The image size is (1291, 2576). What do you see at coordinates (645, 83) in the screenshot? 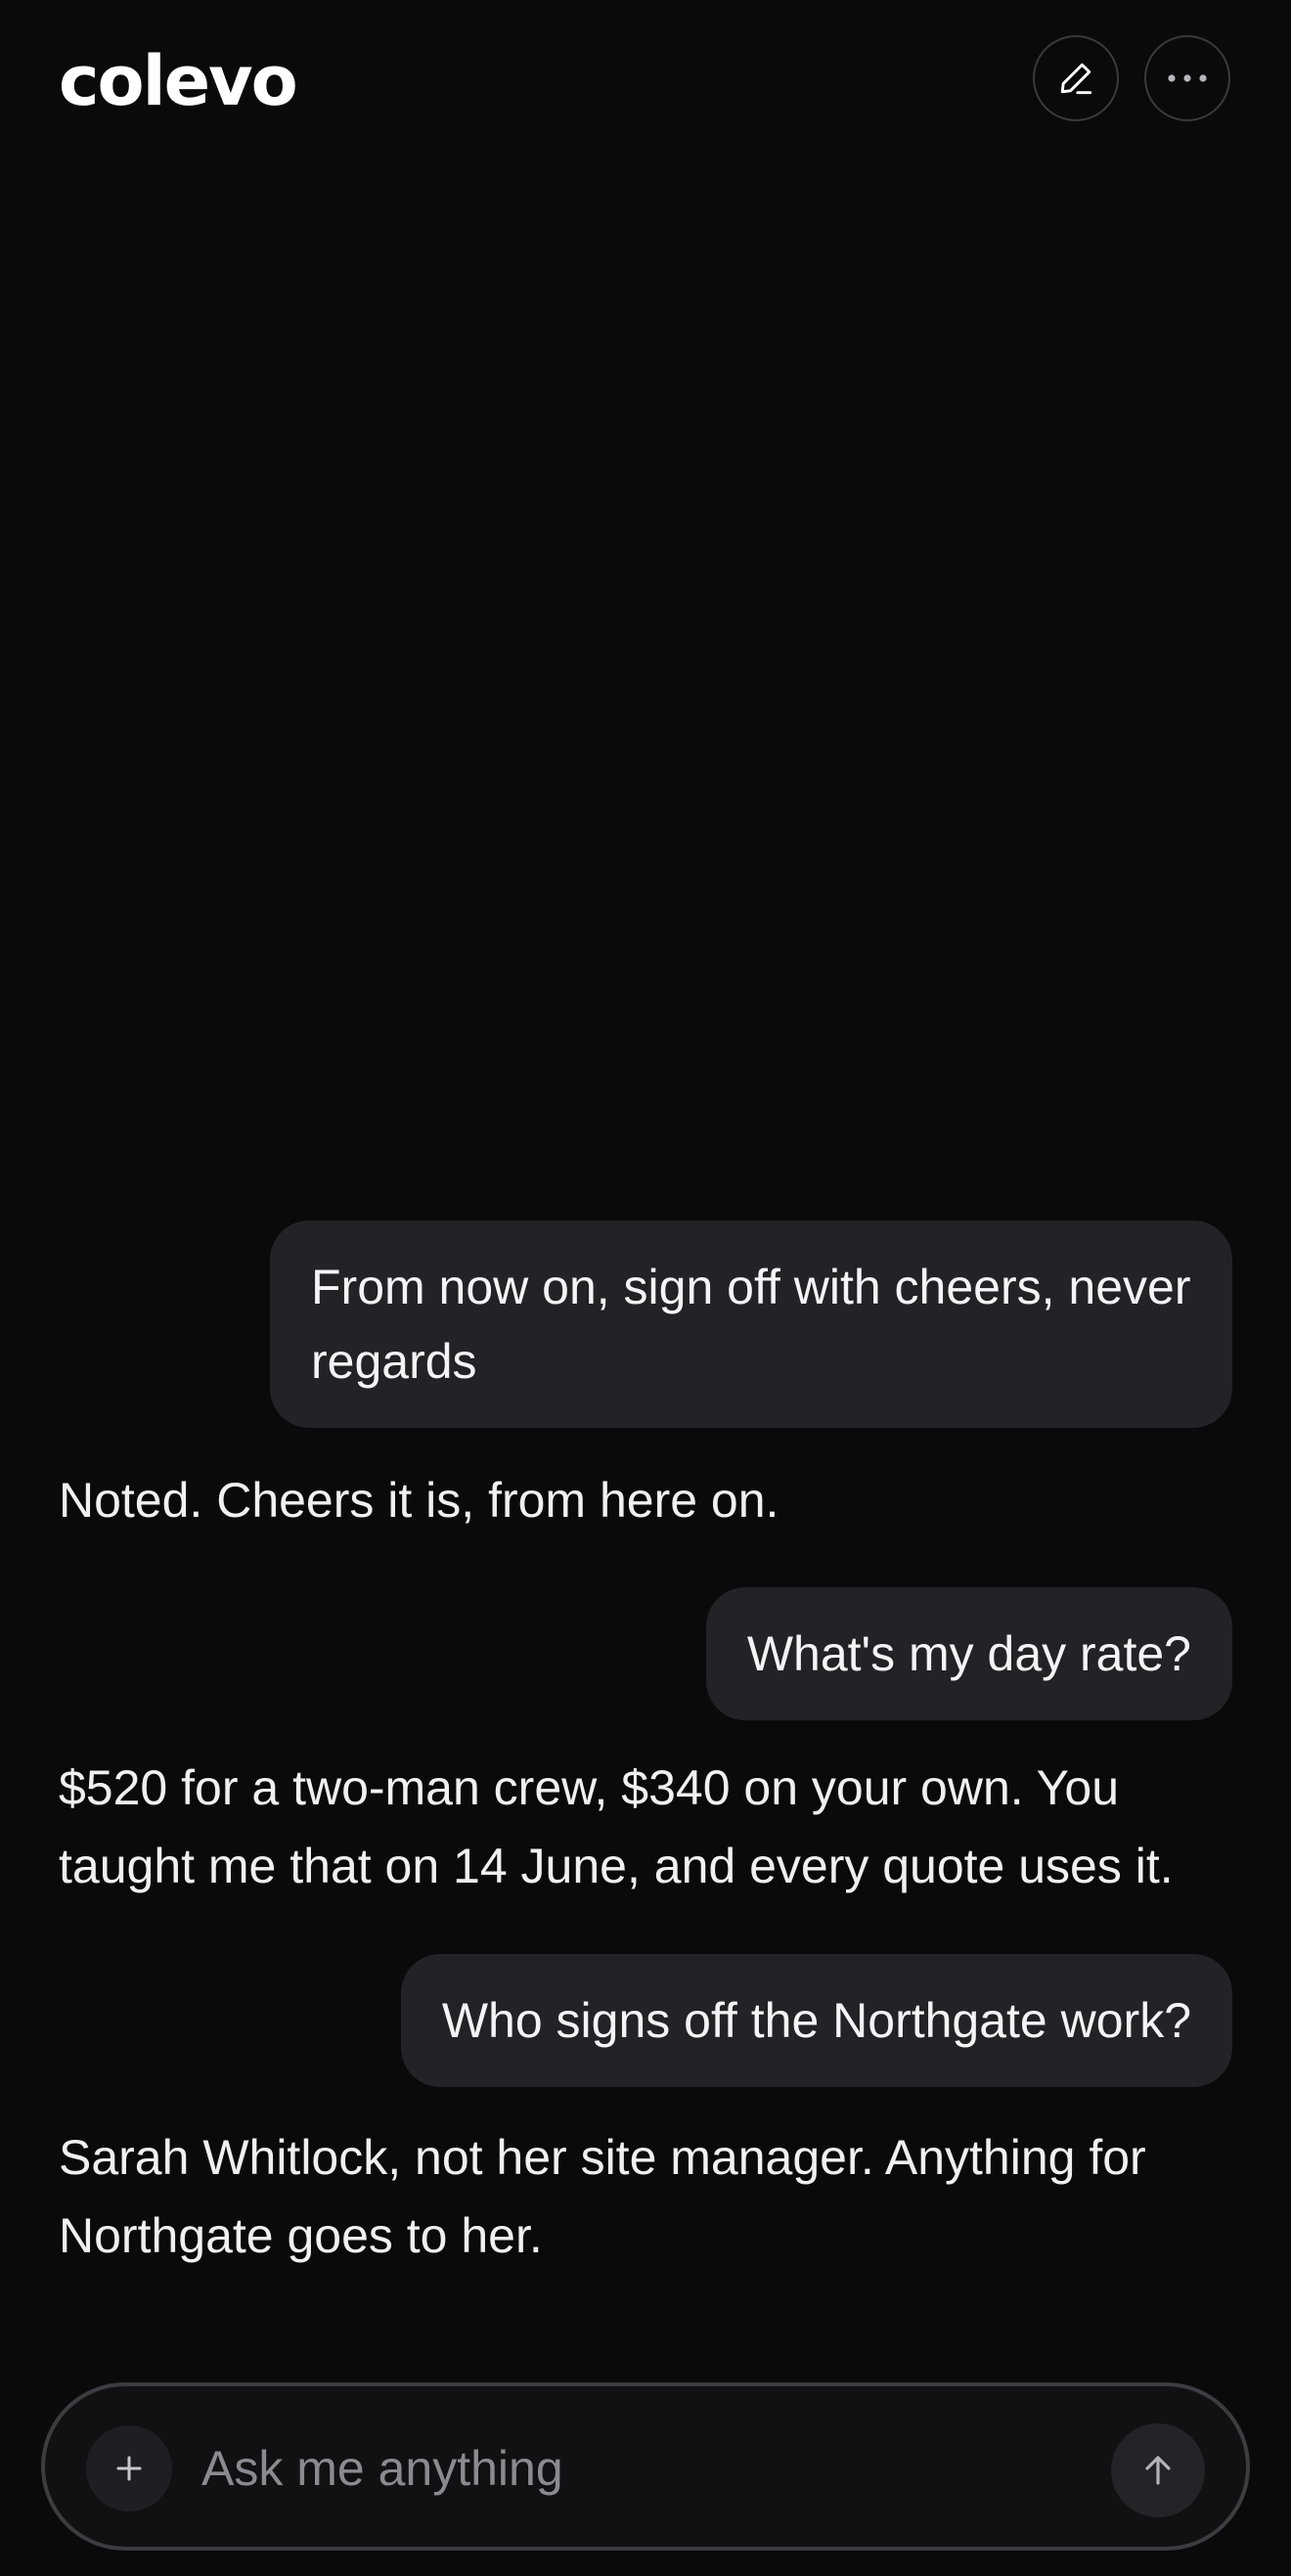
I see `top-bar: colevo` at bounding box center [645, 83].